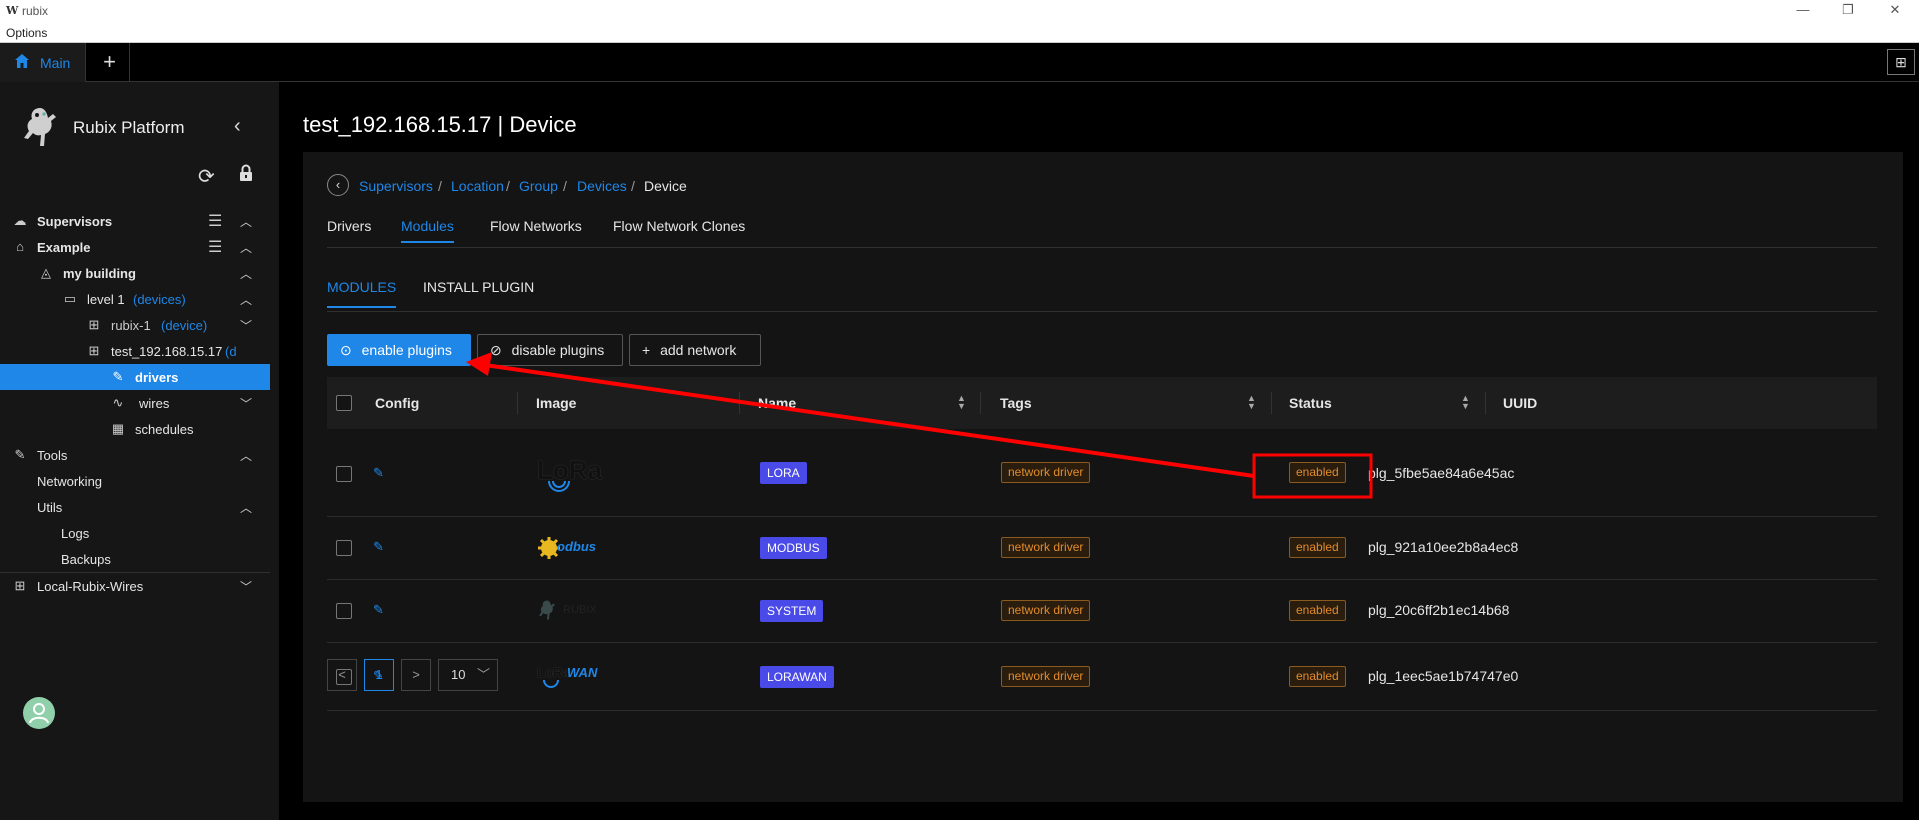 The height and width of the screenshot is (820, 1919). Describe the element at coordinates (99, 273) in the screenshot. I see `sidebar-item-label: my building` at that location.